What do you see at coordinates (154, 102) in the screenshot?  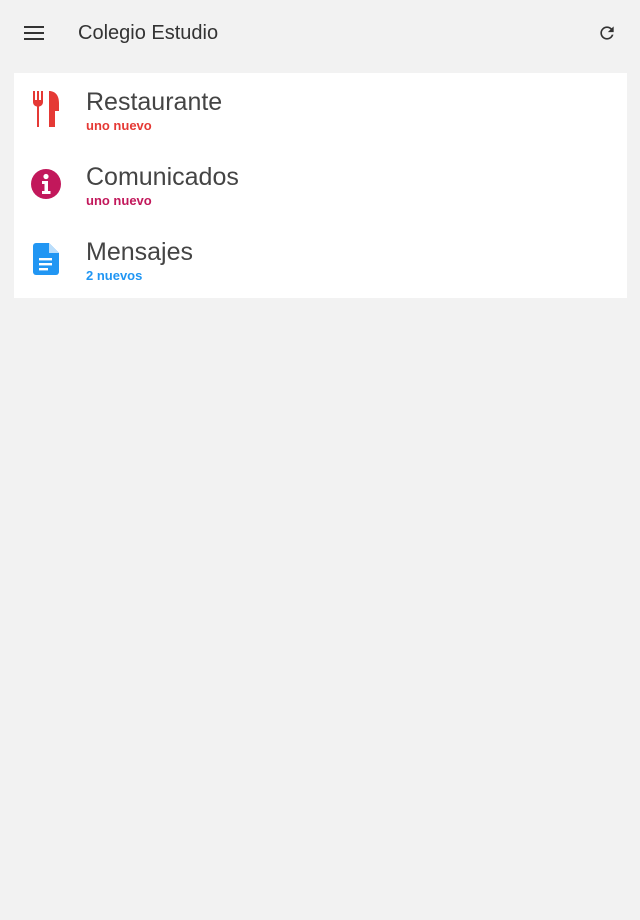 I see `item-label: Restaurante` at bounding box center [154, 102].